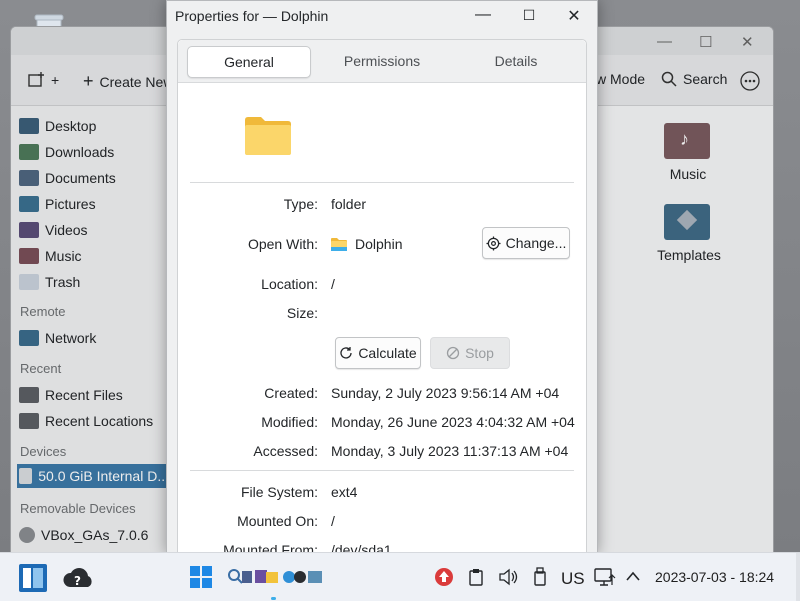  Describe the element at coordinates (29, 204) in the screenshot. I see `pictures-folder-icon` at that location.